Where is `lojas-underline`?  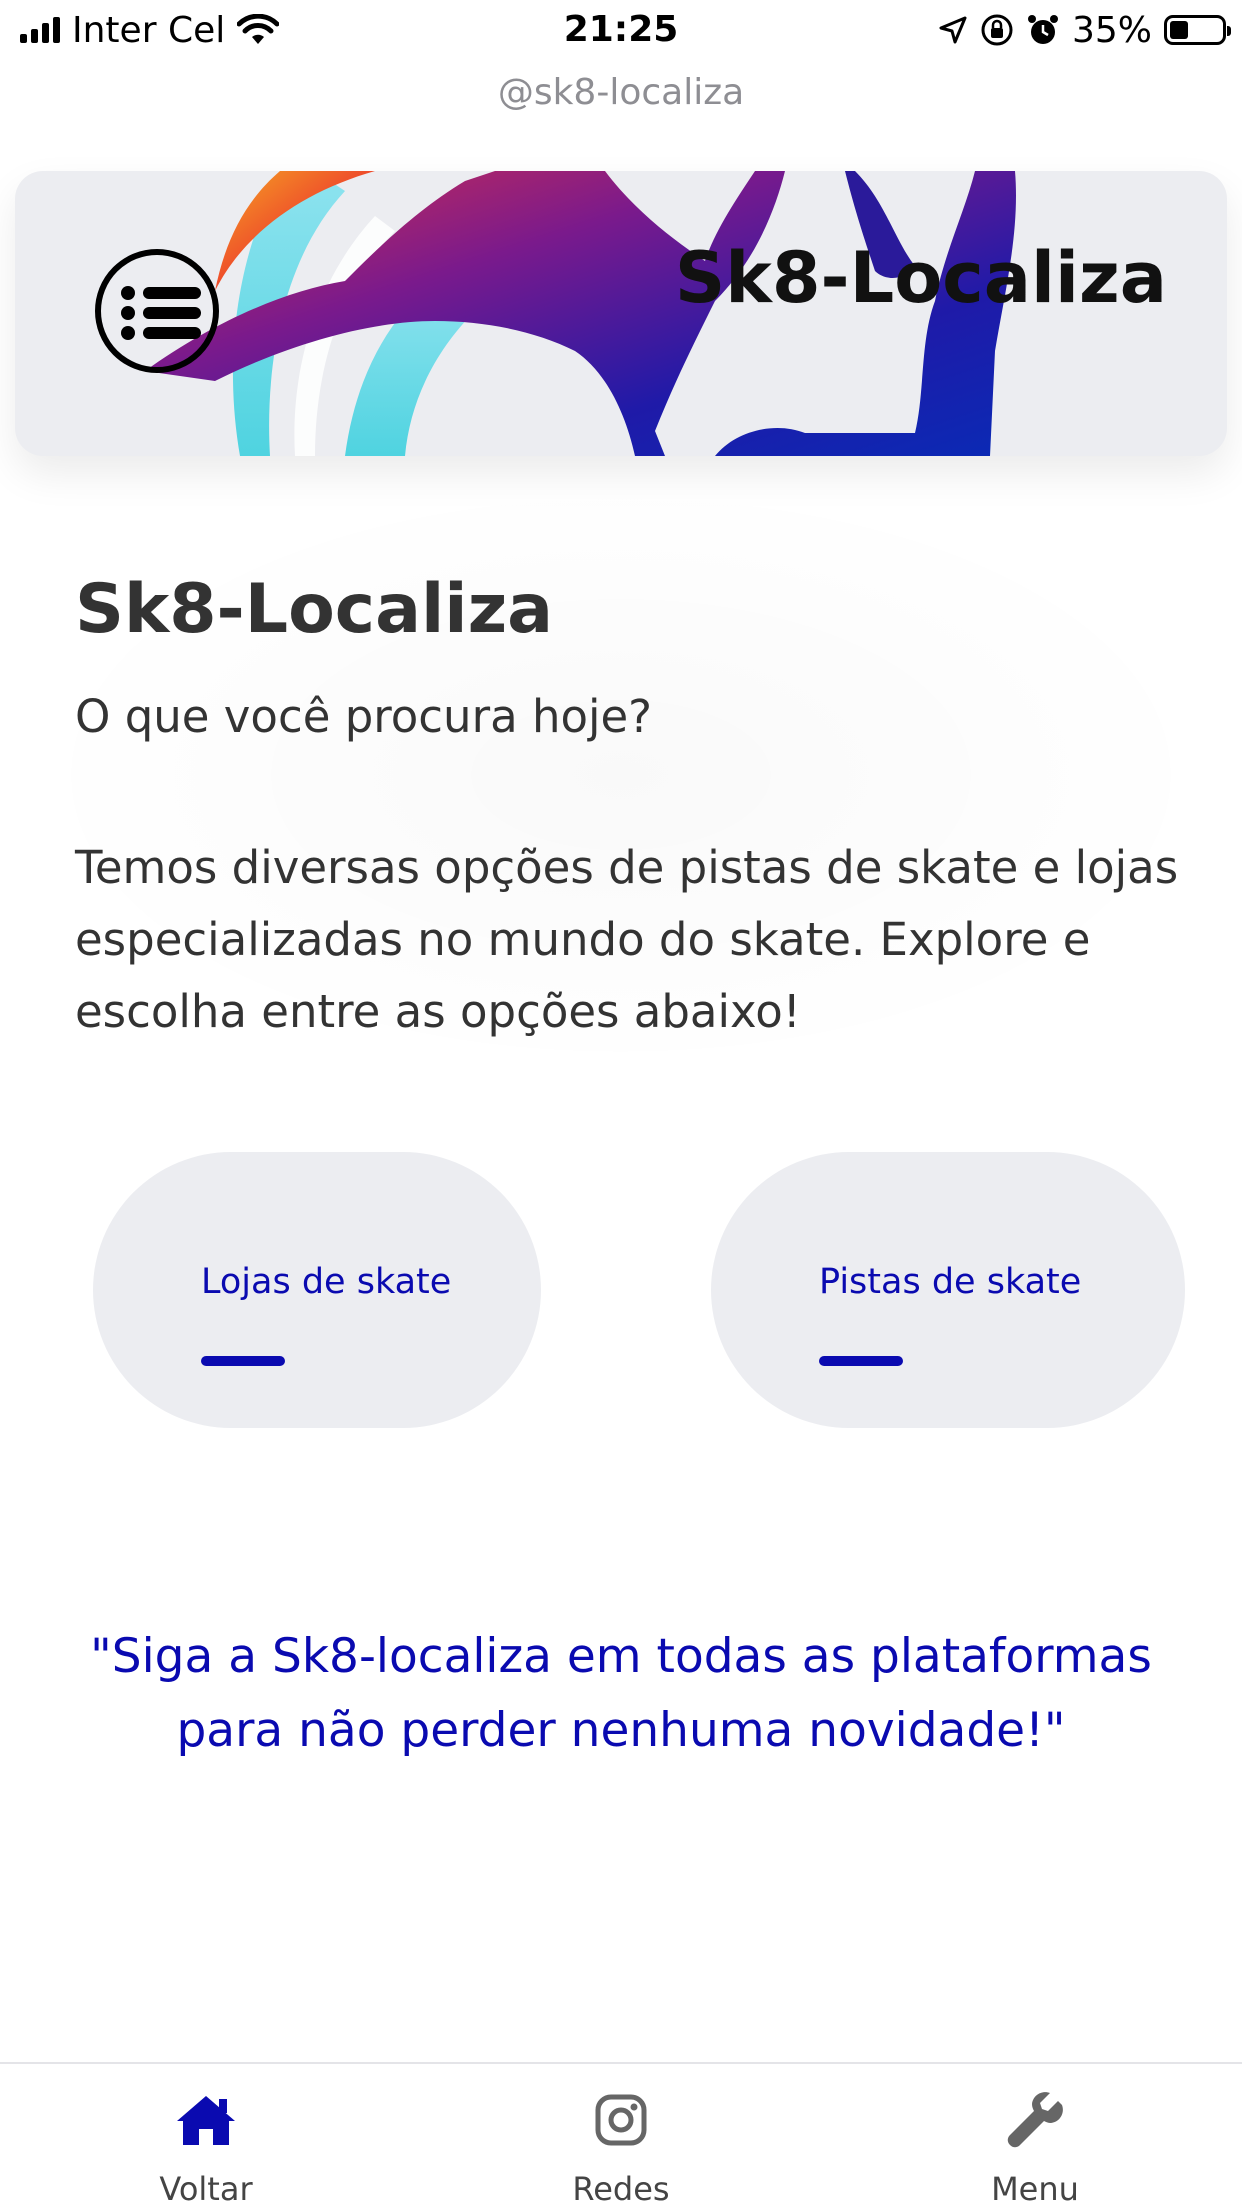
lojas-underline is located at coordinates (243, 1361).